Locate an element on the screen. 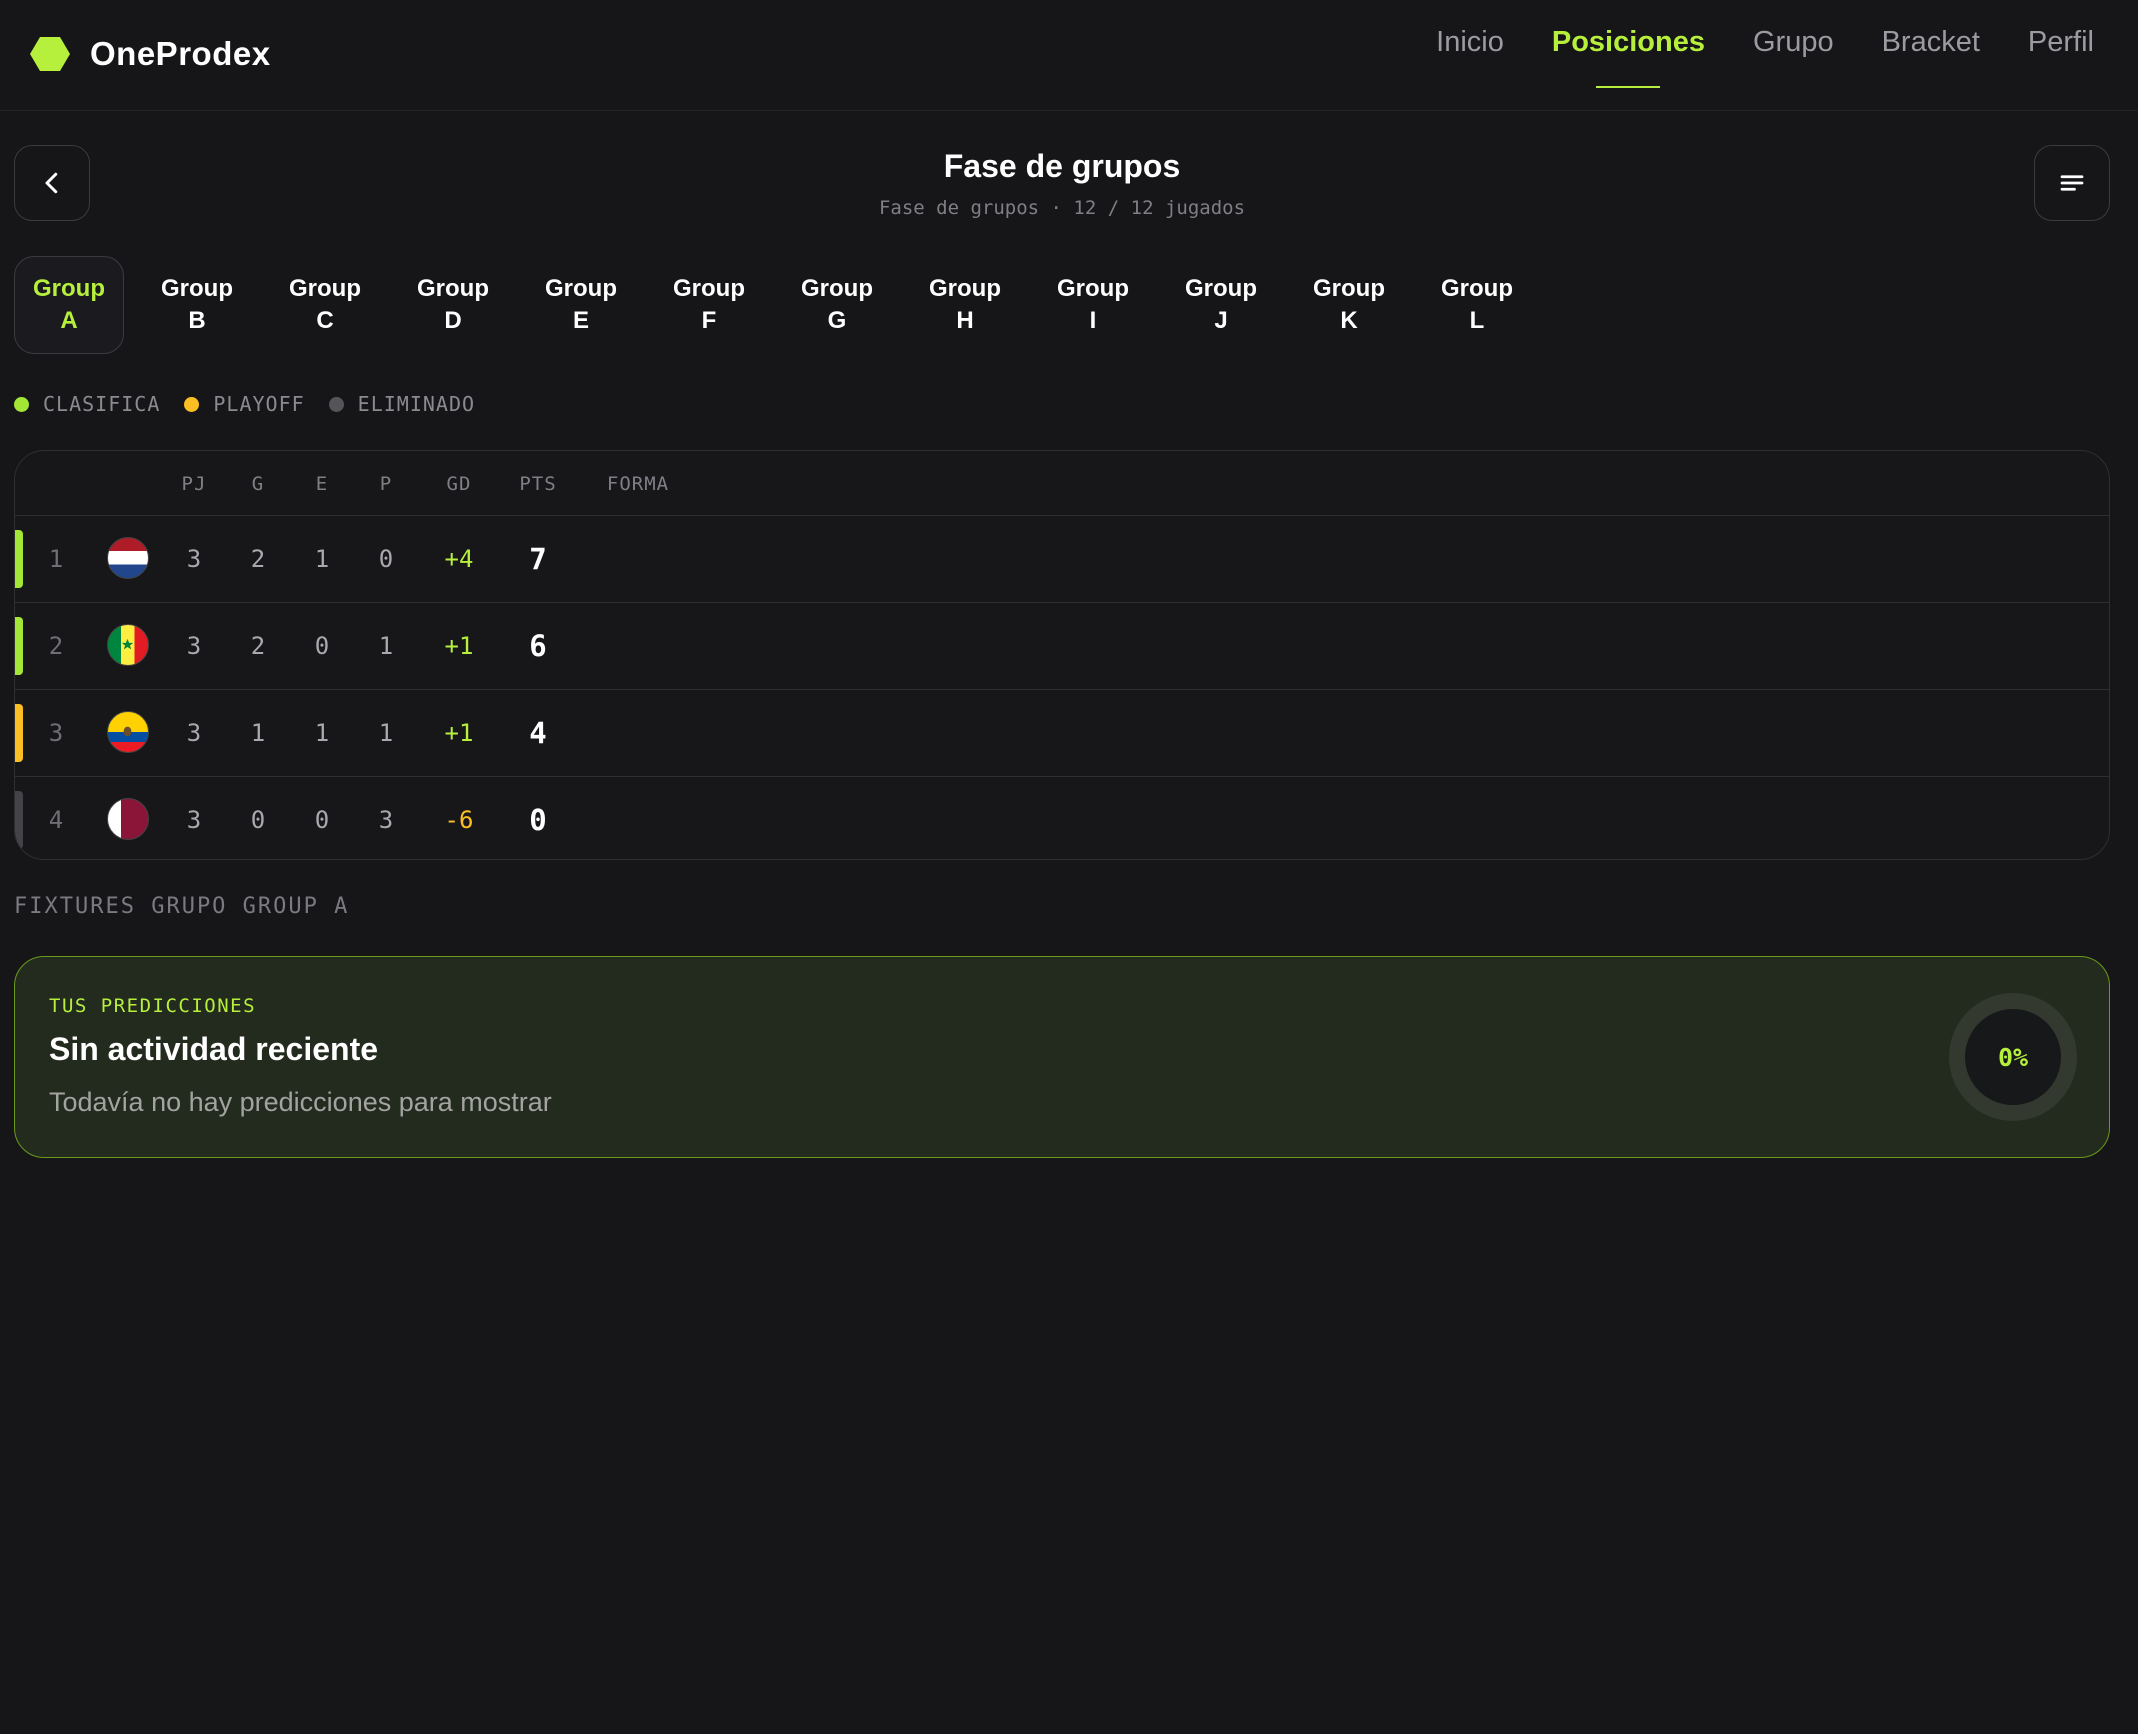  predictions-text: Todavía no hay predicciones para mostrar is located at coordinates (300, 1102).